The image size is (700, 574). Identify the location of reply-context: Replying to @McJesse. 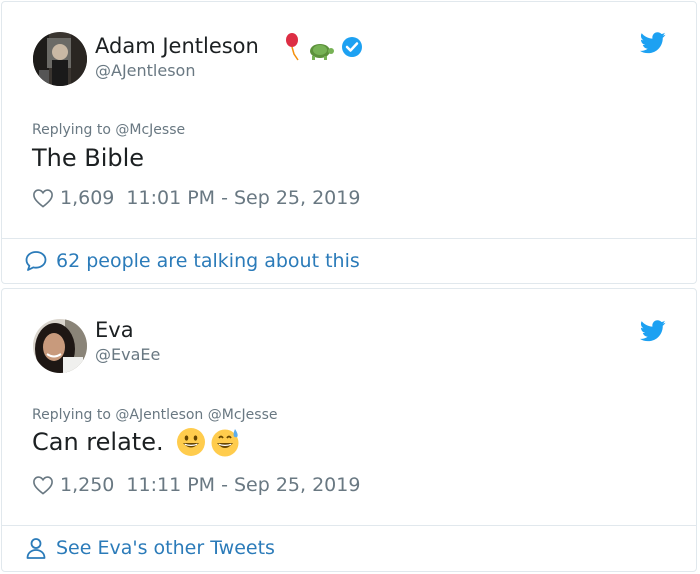
(108, 130).